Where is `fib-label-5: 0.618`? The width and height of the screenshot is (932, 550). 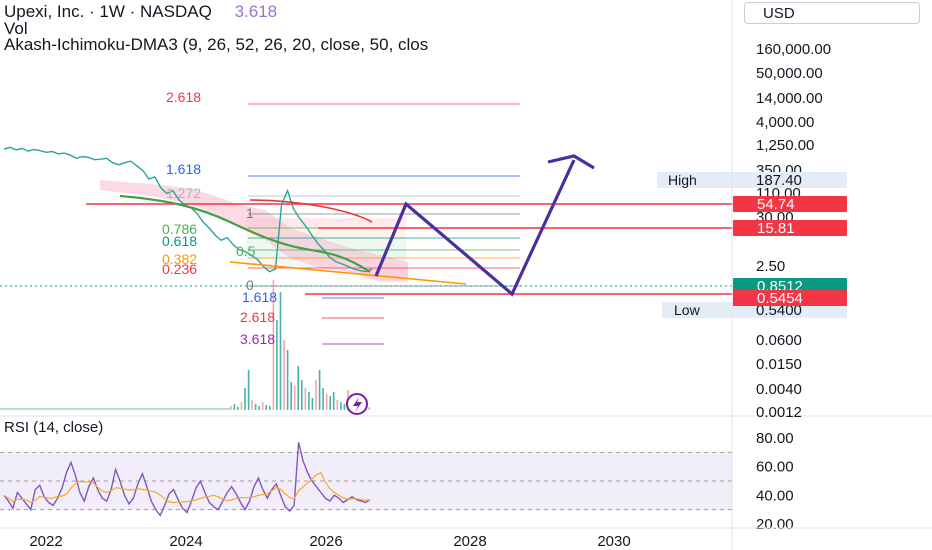 fib-label-5: 0.618 is located at coordinates (179, 241).